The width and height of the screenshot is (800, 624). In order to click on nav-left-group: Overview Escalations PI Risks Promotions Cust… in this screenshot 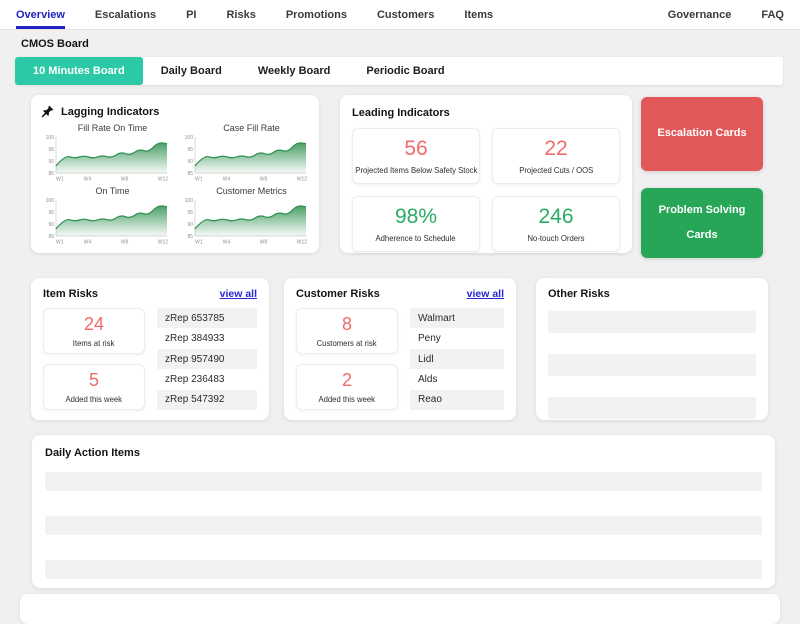, I will do `click(254, 14)`.